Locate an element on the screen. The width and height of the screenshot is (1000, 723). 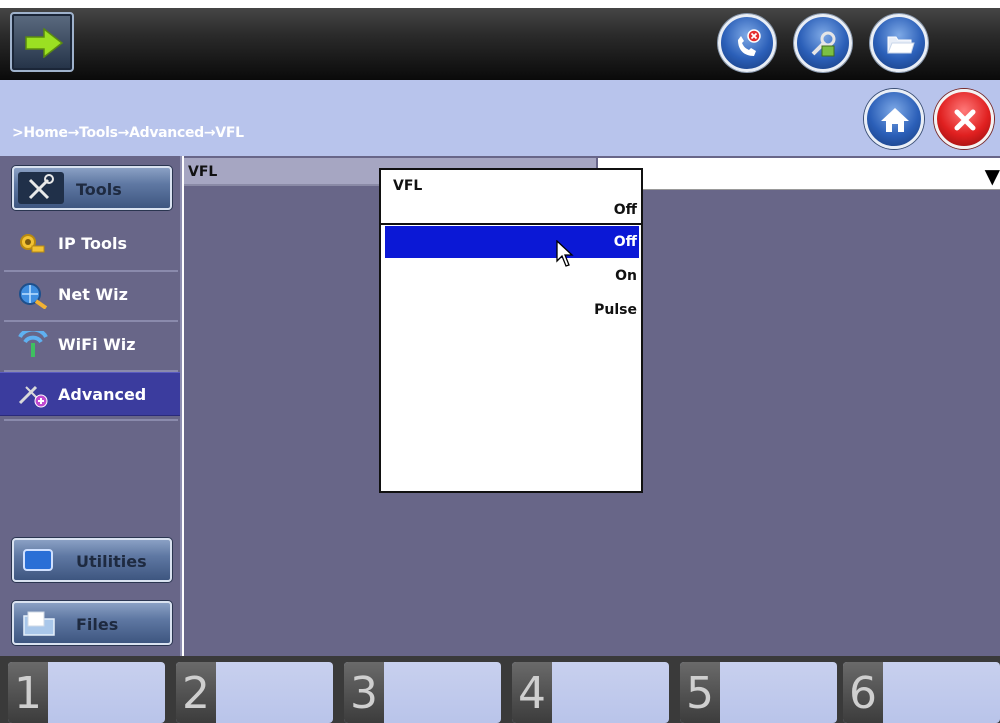
function-key-3: 3 is located at coordinates (422, 692).